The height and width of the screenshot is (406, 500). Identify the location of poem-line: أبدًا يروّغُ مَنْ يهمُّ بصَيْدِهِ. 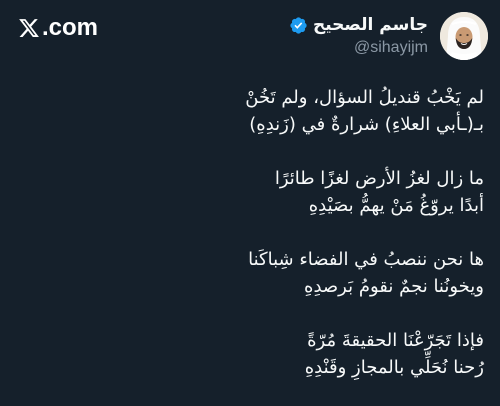
(396, 205).